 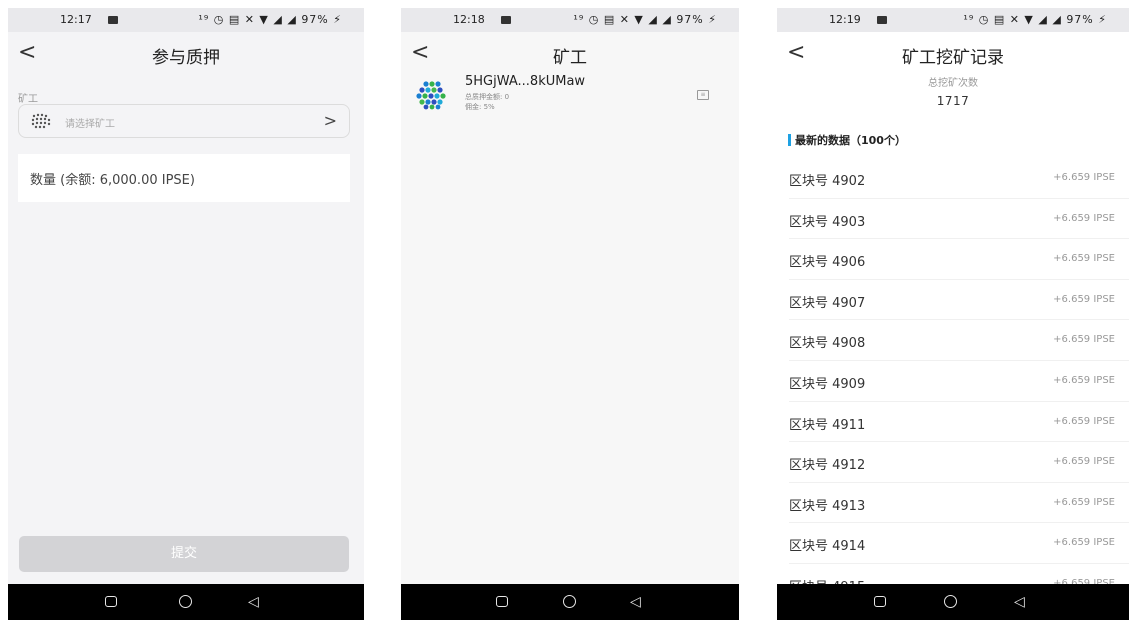 What do you see at coordinates (953, 20) in the screenshot?
I see `status-bar: 12:19 ¹⁹ ◷ ▤ ✕ ▼ ◢ ◢ 97% ⚡` at bounding box center [953, 20].